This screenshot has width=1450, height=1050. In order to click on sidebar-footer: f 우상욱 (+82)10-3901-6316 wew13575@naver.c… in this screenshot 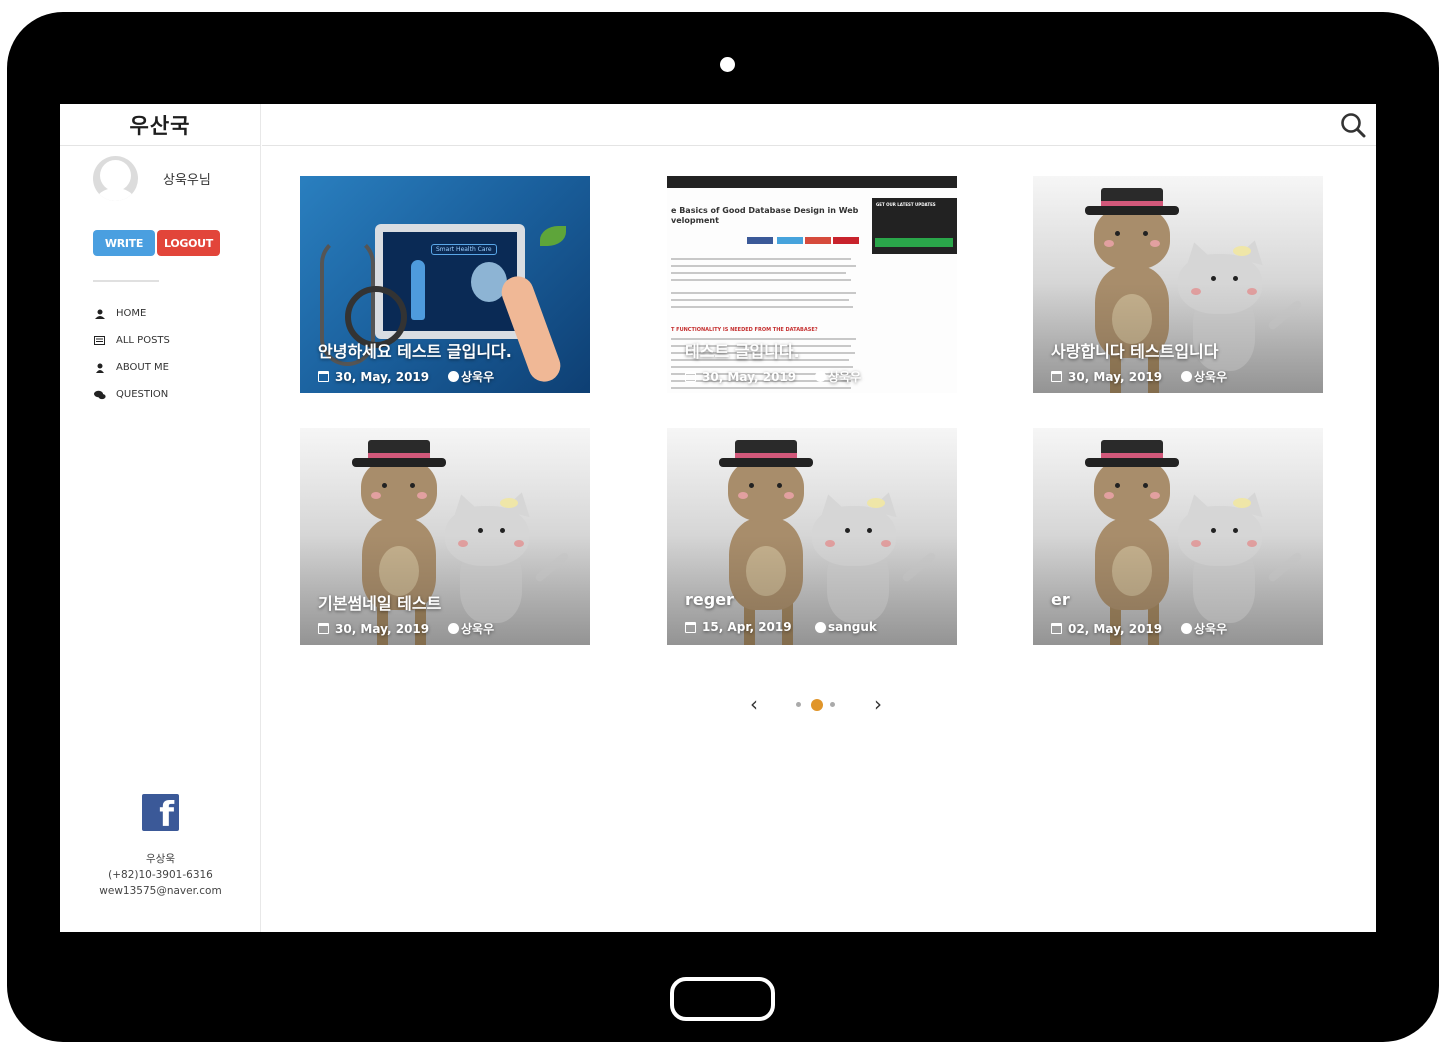, I will do `click(160, 846)`.